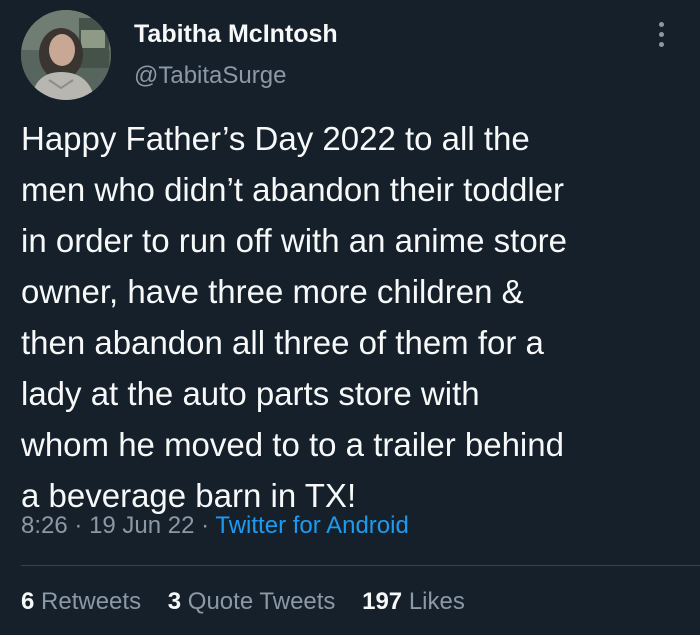 The height and width of the screenshot is (635, 700). I want to click on tweet-text-line: Happy Father’s Day 2022 to all the, so click(275, 138).